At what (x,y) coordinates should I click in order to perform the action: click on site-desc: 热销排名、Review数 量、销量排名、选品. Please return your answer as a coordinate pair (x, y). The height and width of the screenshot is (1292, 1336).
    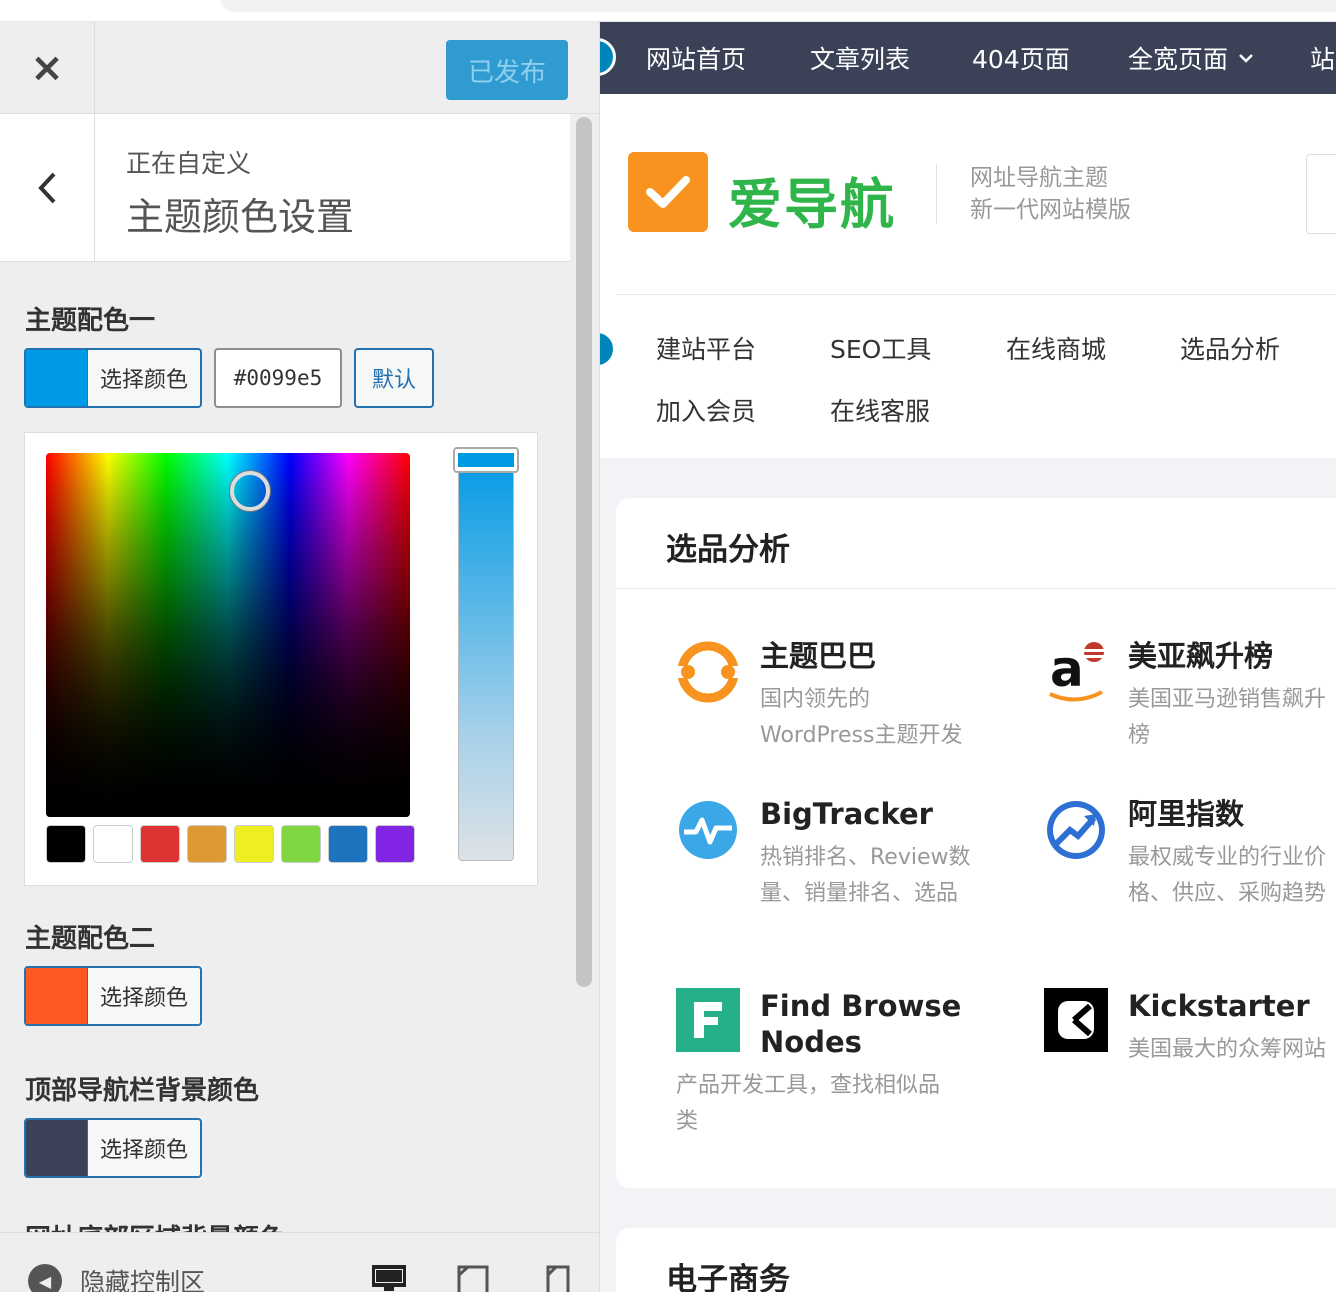
    Looking at the image, I should click on (865, 875).